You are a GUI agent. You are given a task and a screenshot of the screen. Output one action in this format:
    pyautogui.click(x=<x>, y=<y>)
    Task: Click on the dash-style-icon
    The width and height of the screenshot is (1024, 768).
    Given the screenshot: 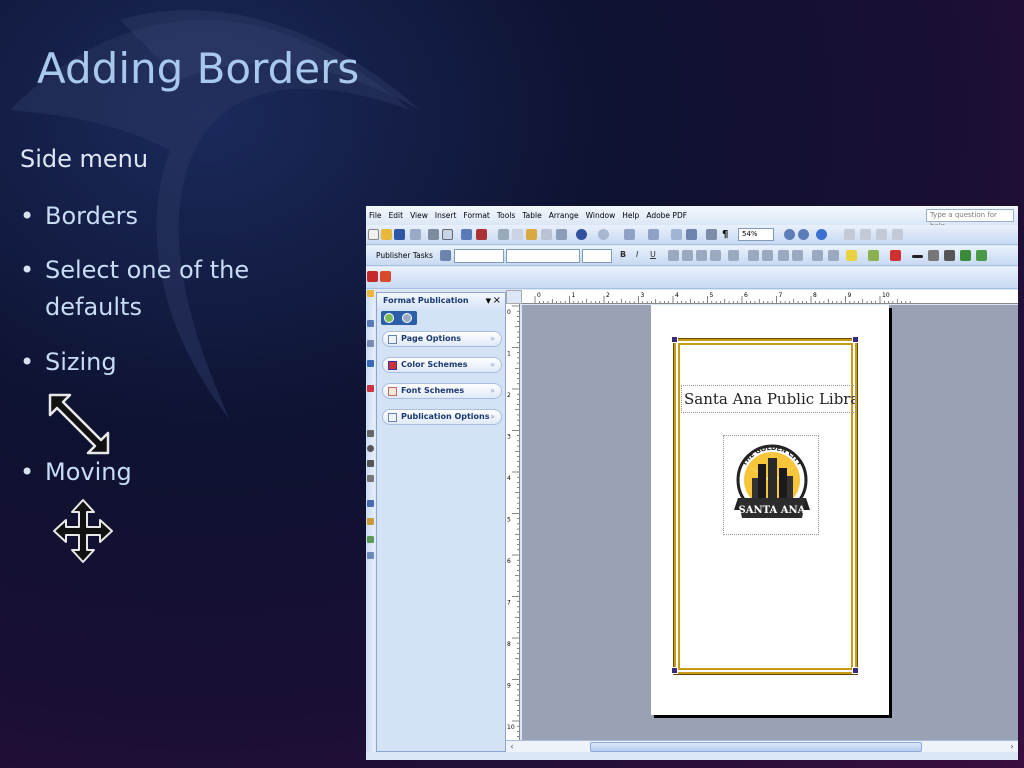 What is the action you would take?
    pyautogui.click(x=933, y=255)
    